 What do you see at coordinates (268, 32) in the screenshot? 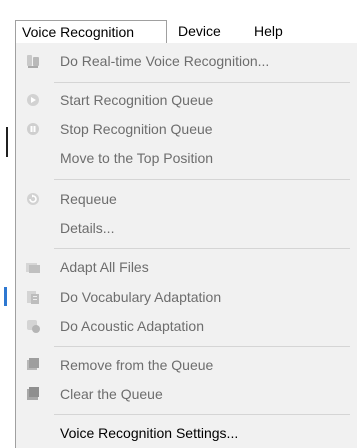
I see `menu-help: Help` at bounding box center [268, 32].